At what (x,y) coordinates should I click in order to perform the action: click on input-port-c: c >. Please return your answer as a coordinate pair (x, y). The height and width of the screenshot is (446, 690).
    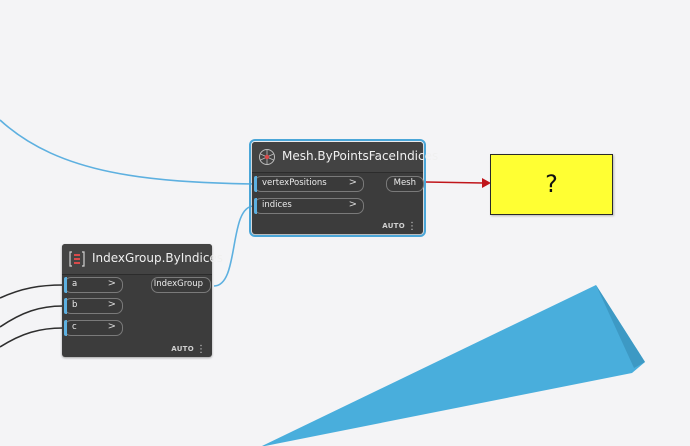
    Looking at the image, I should click on (93, 328).